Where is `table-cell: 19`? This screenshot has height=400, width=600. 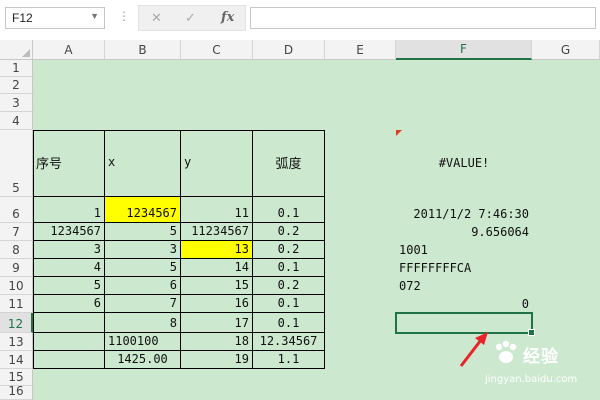
table-cell: 19 is located at coordinates (217, 360).